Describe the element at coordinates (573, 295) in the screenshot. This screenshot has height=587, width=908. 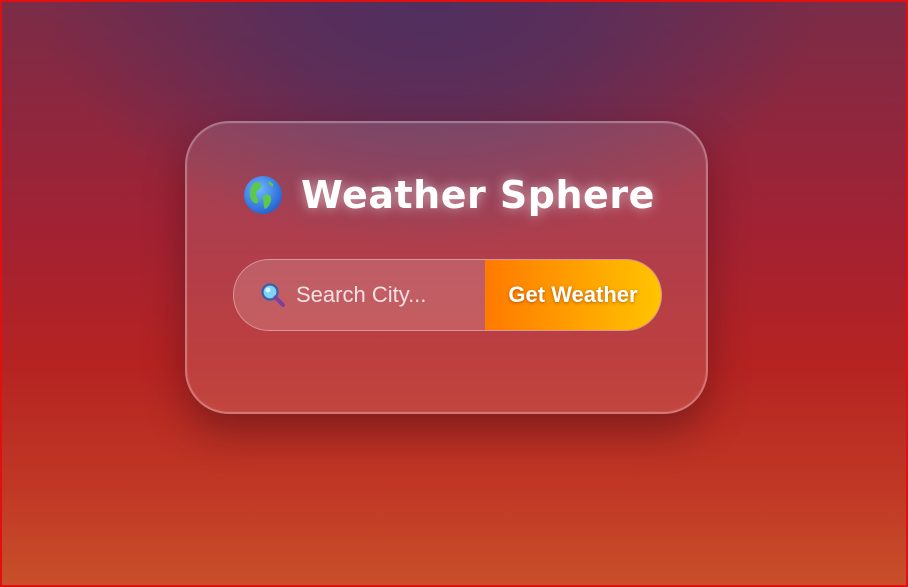
I see `get-weather-button: Get Weather` at that location.